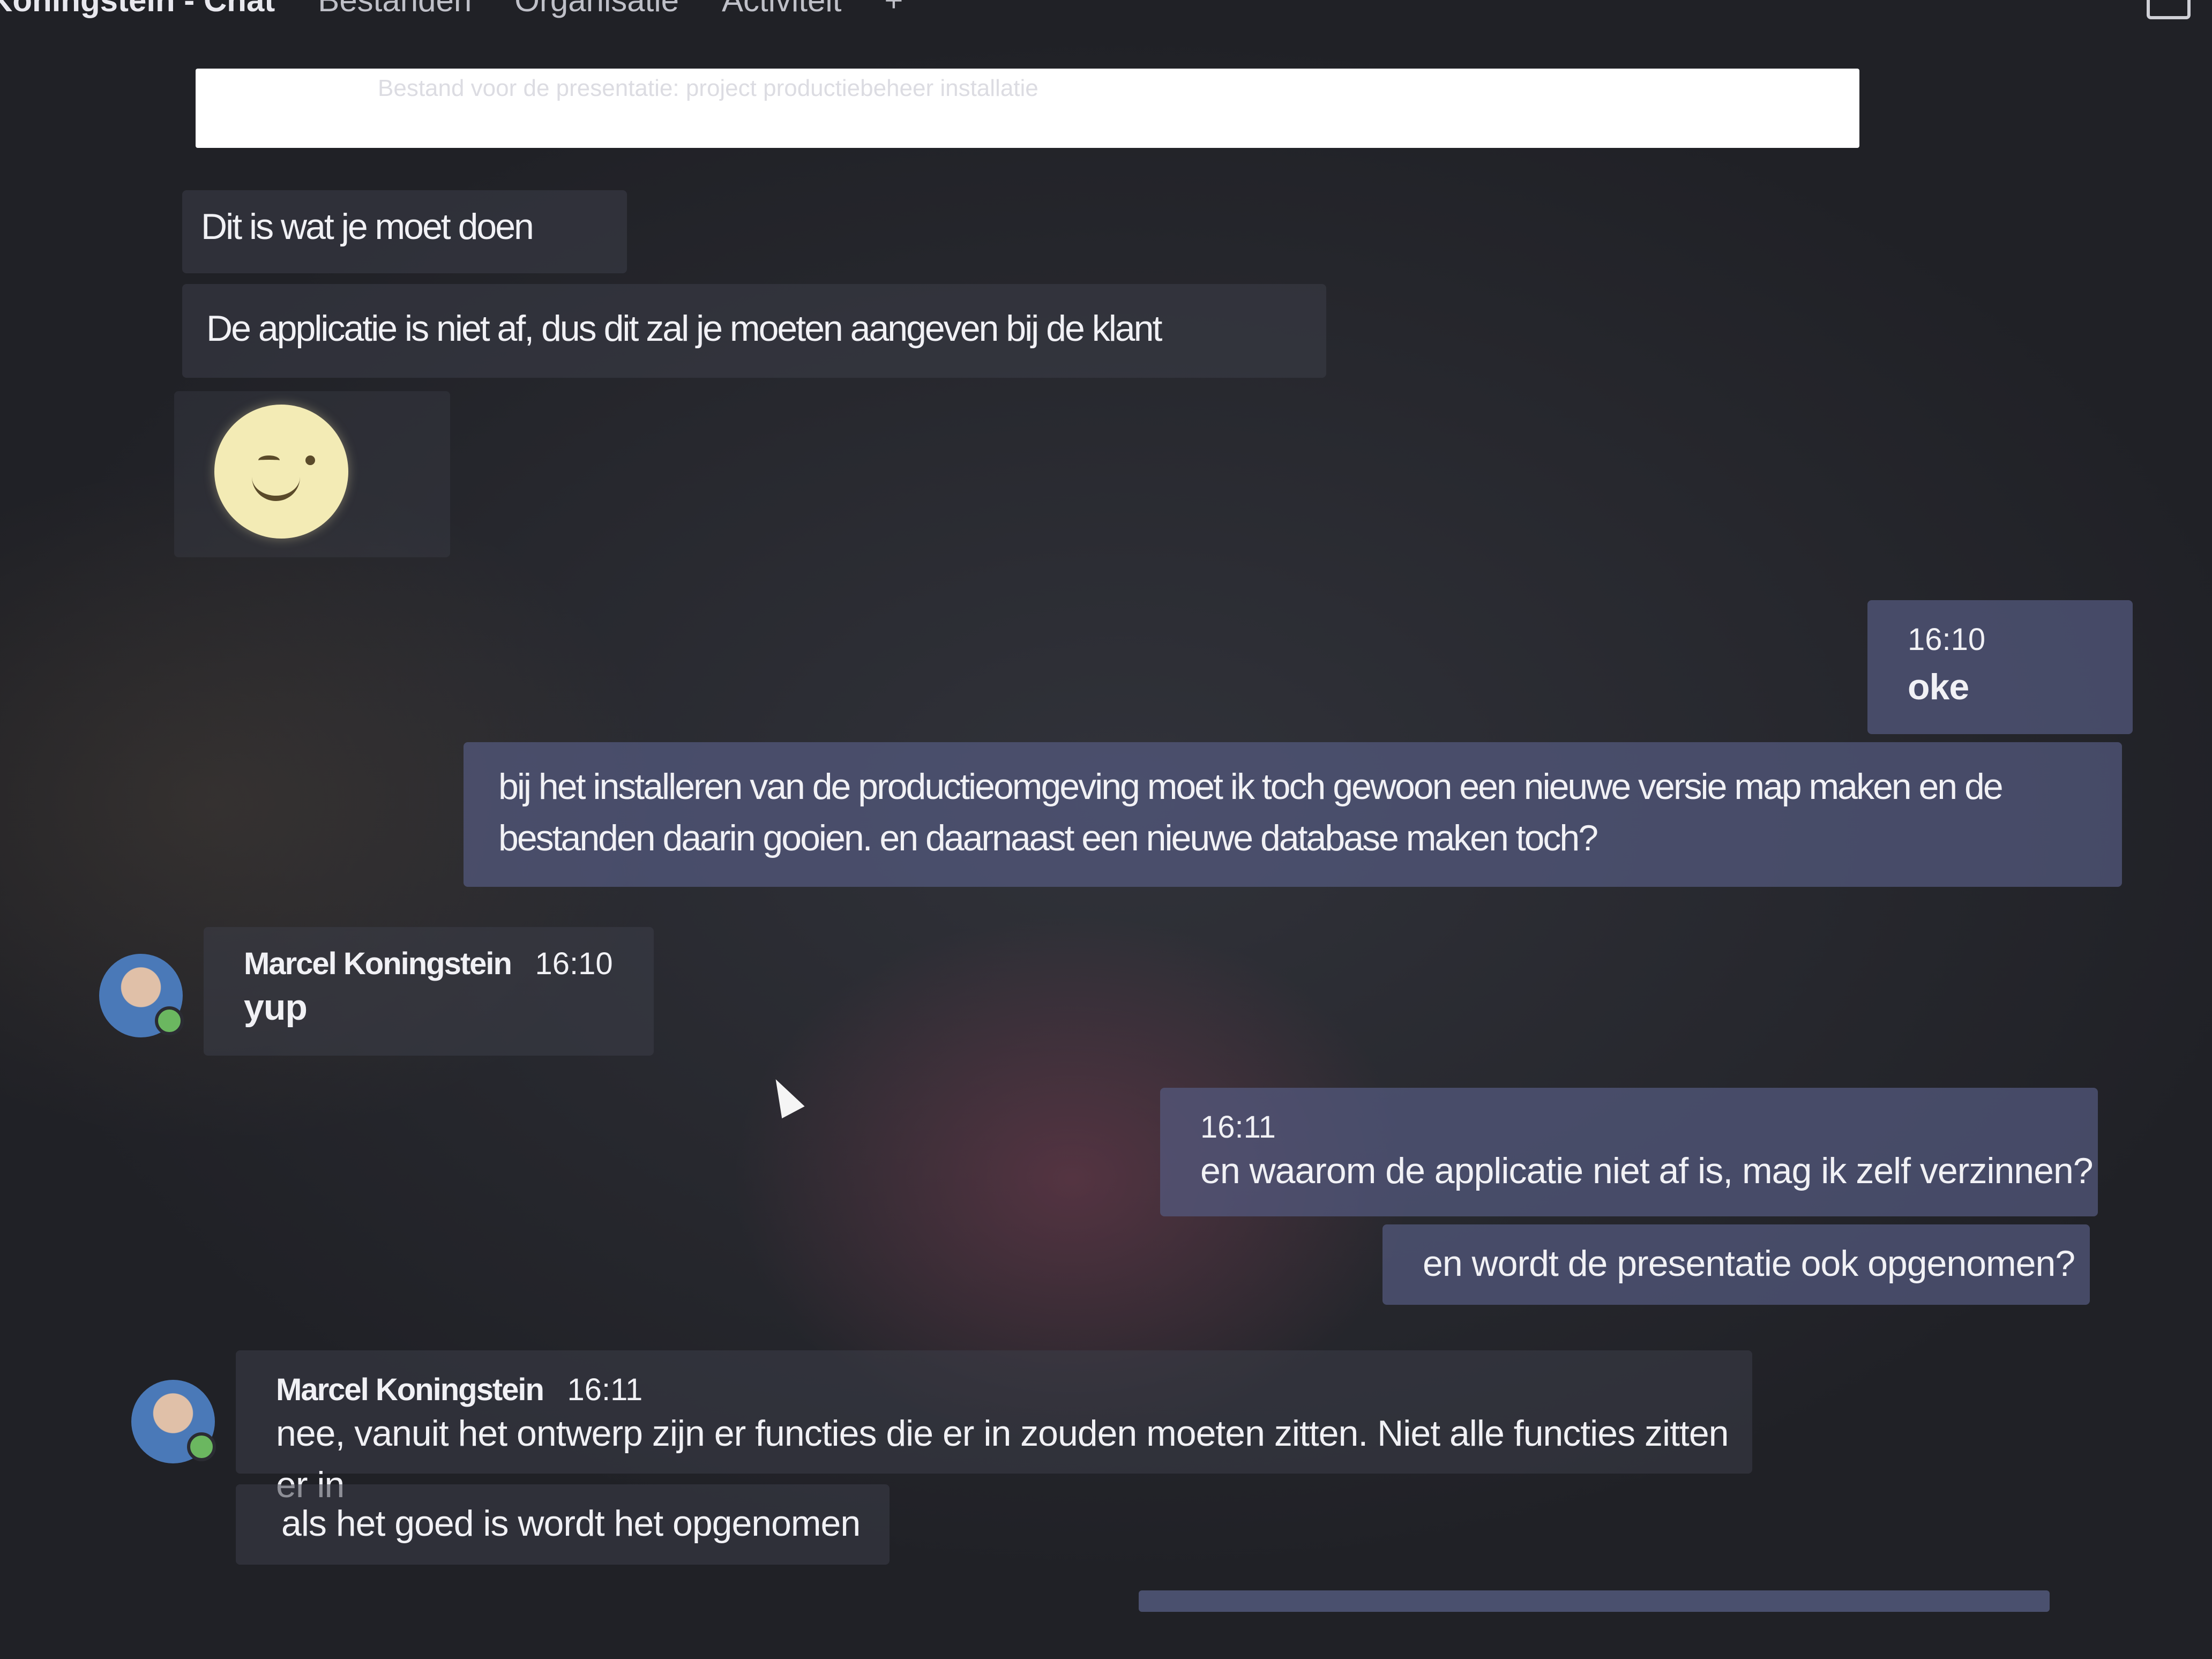 Image resolution: width=2212 pixels, height=1659 pixels. I want to click on tab-organisatie: Organisatie, so click(596, 9).